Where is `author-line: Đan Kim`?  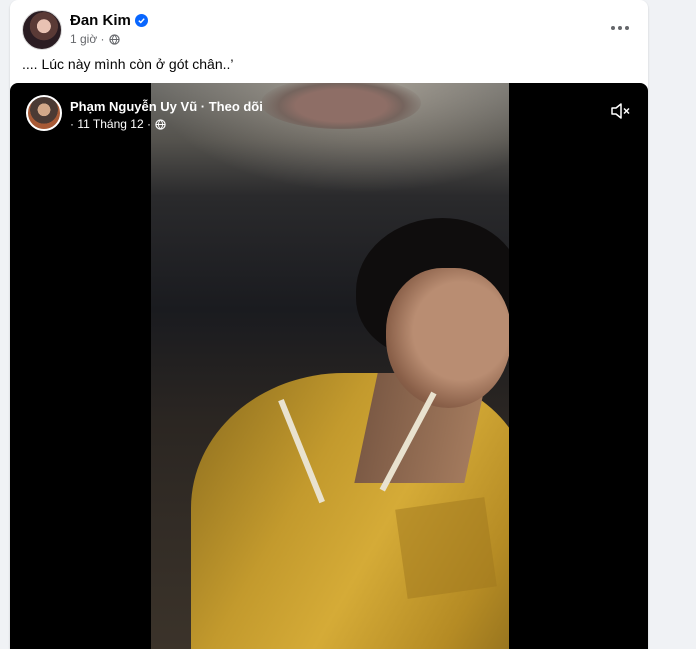
author-line: Đan Kim is located at coordinates (109, 20).